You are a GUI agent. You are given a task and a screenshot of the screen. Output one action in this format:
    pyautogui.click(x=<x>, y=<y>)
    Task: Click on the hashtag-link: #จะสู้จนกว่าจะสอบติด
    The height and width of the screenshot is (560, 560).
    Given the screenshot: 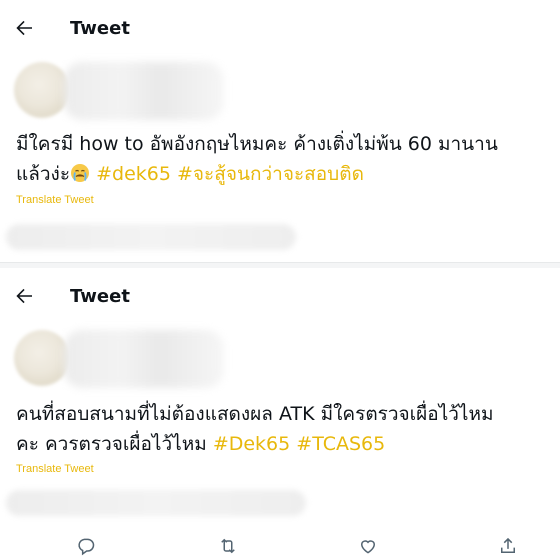 What is the action you would take?
    pyautogui.click(x=270, y=174)
    